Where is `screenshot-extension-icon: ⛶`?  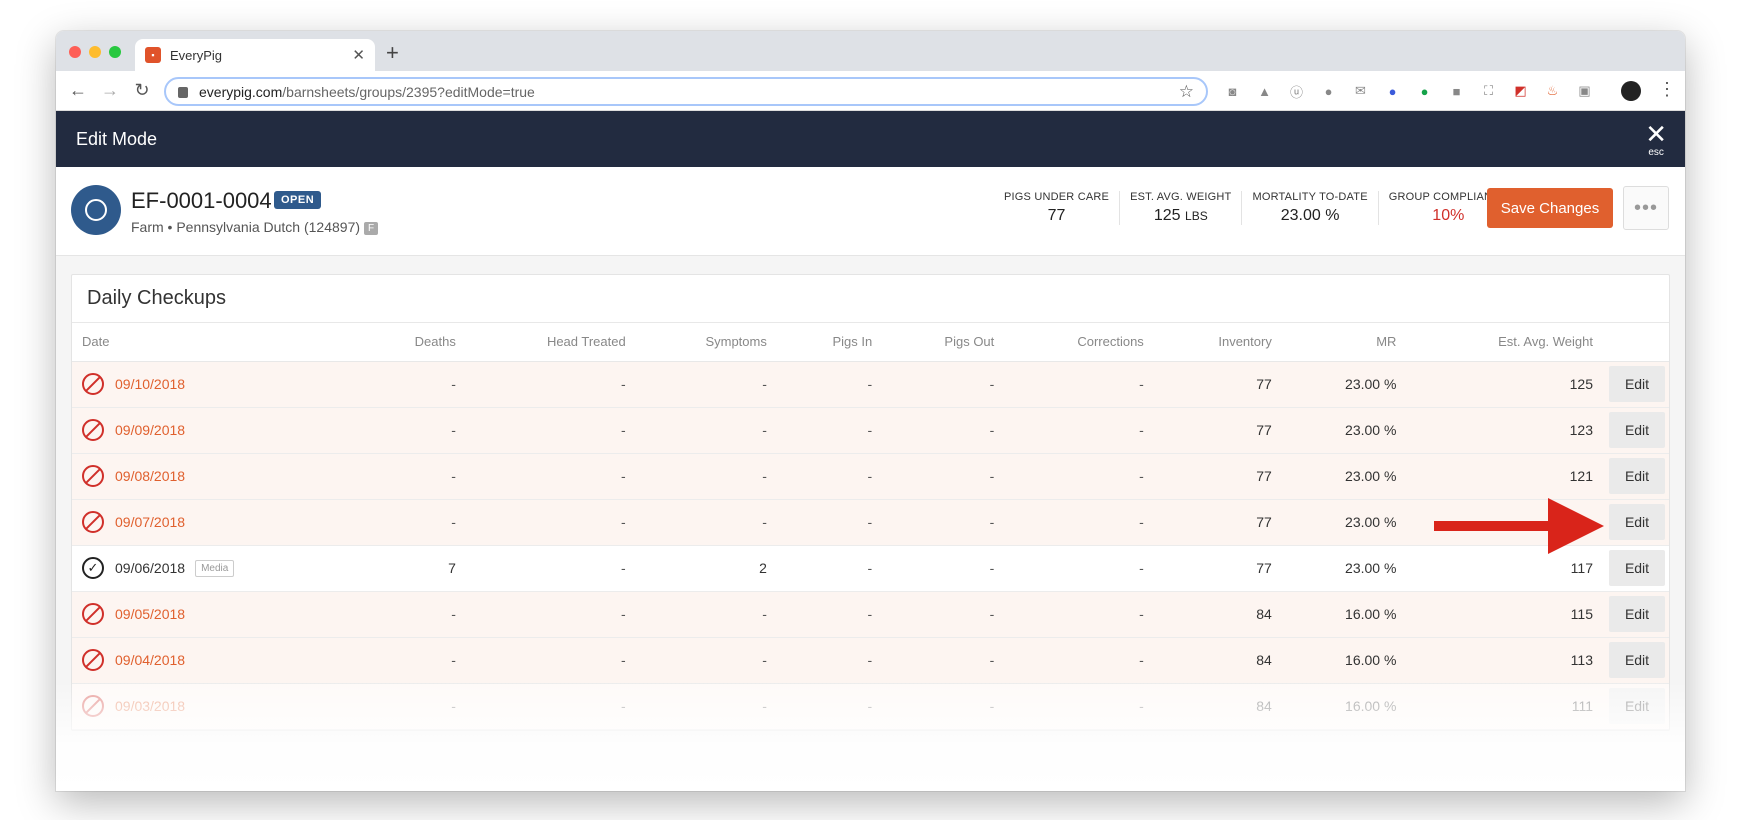 screenshot-extension-icon: ⛶ is located at coordinates (1488, 91).